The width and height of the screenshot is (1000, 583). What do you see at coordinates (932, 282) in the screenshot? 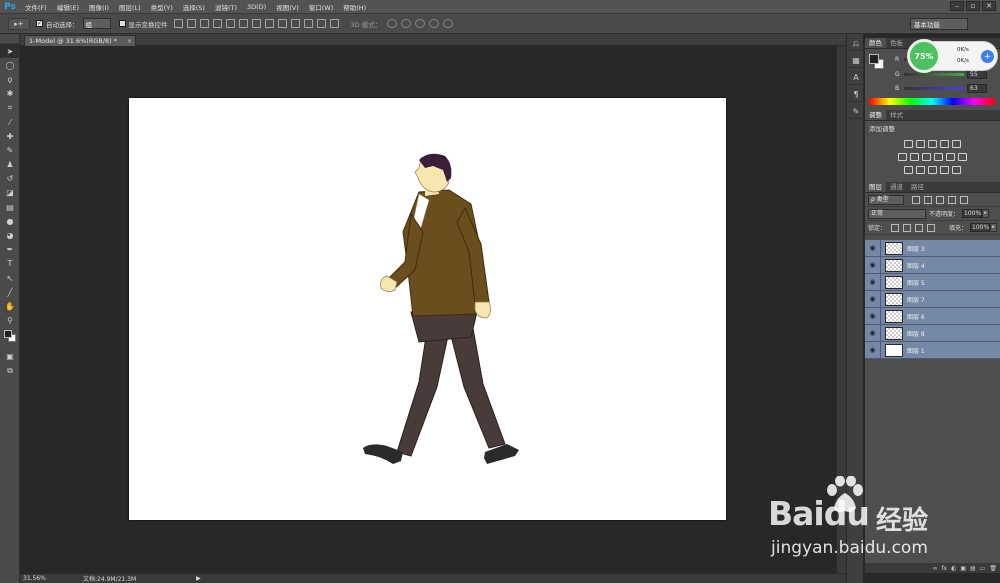
I see `layer-row: ◉ 图层 5` at bounding box center [932, 282].